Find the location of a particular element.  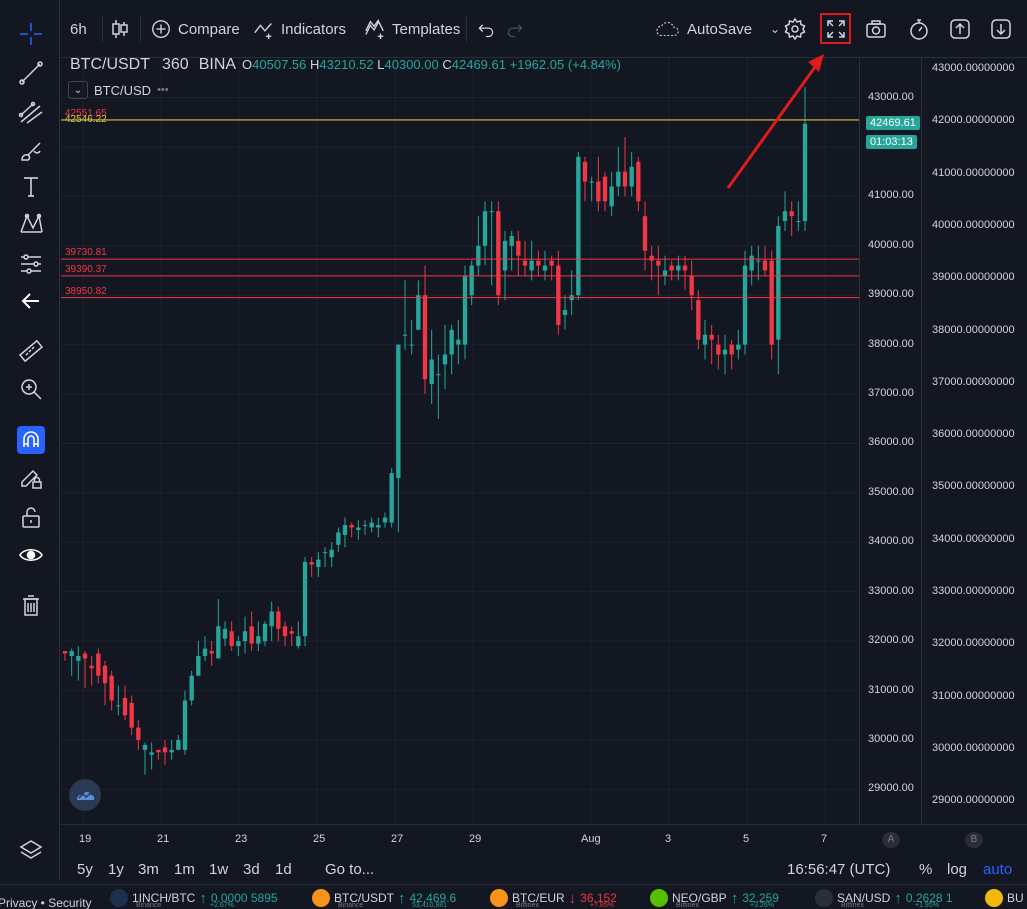

annotation-red-arrow is located at coordinates (775, 120).